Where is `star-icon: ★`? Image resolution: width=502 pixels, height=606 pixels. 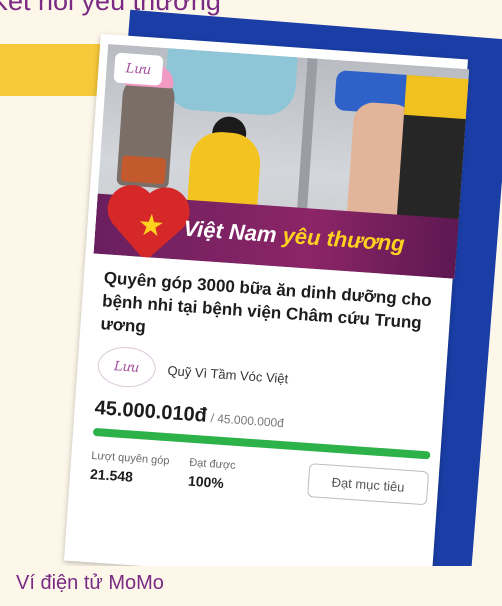
star-icon: ★ is located at coordinates (151, 226).